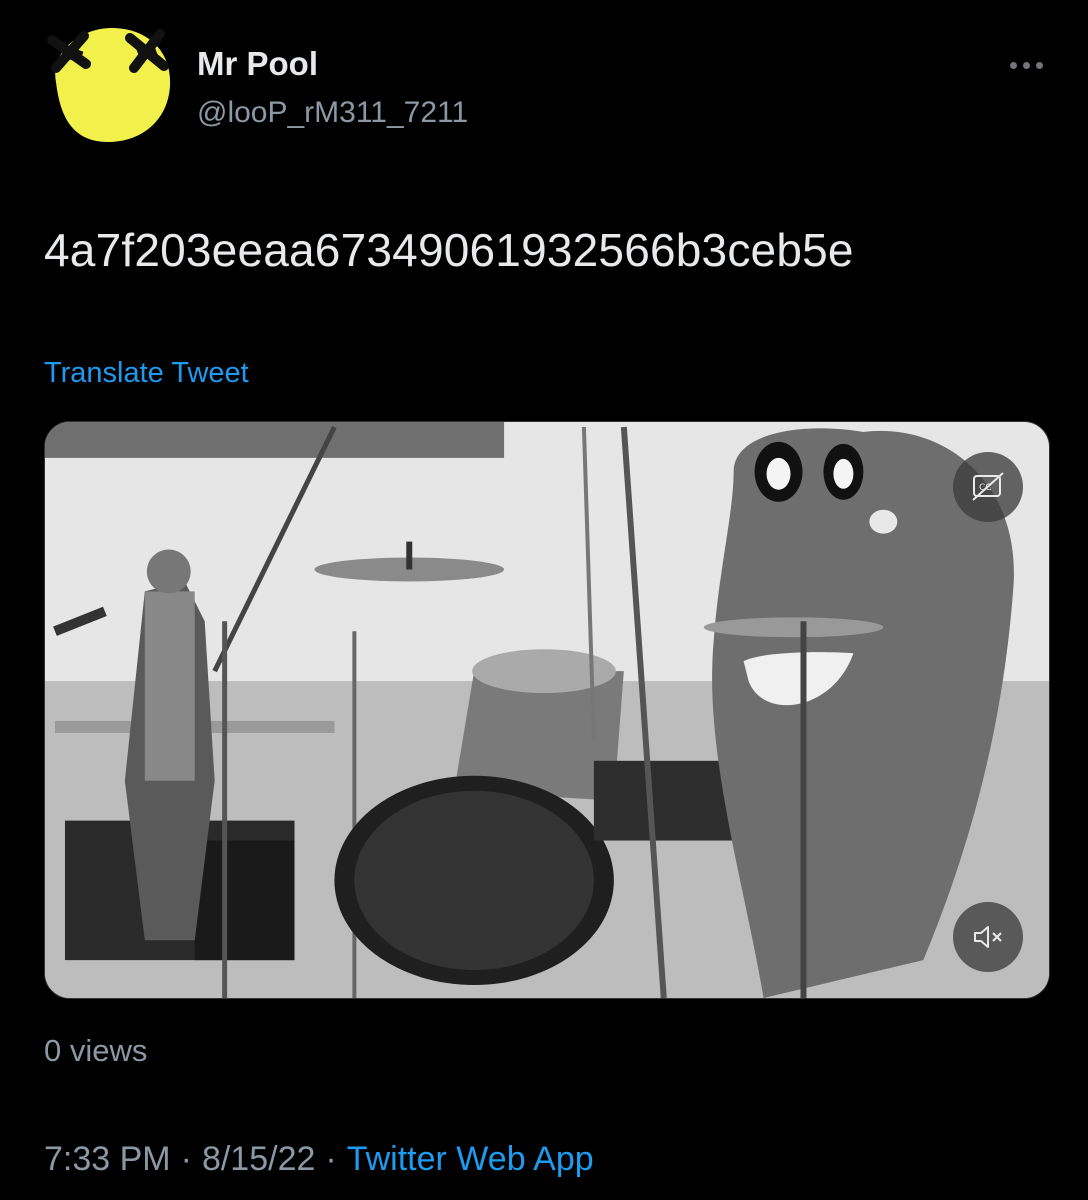 This screenshot has height=1200, width=1088. What do you see at coordinates (257, 64) in the screenshot?
I see `author-display-name: Mr Pool` at bounding box center [257, 64].